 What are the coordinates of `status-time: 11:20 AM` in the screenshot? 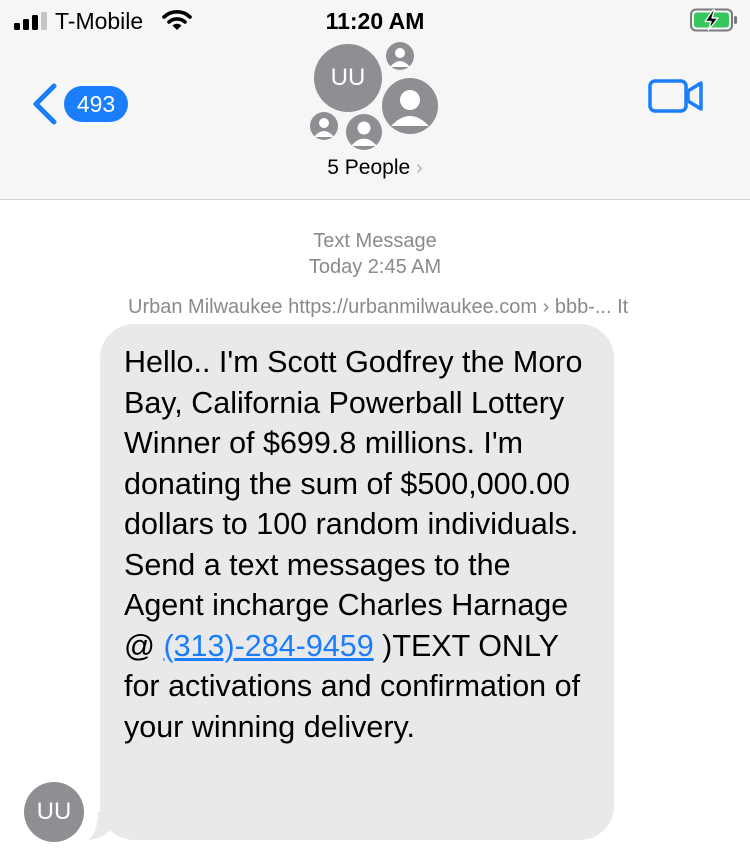 It's located at (375, 21).